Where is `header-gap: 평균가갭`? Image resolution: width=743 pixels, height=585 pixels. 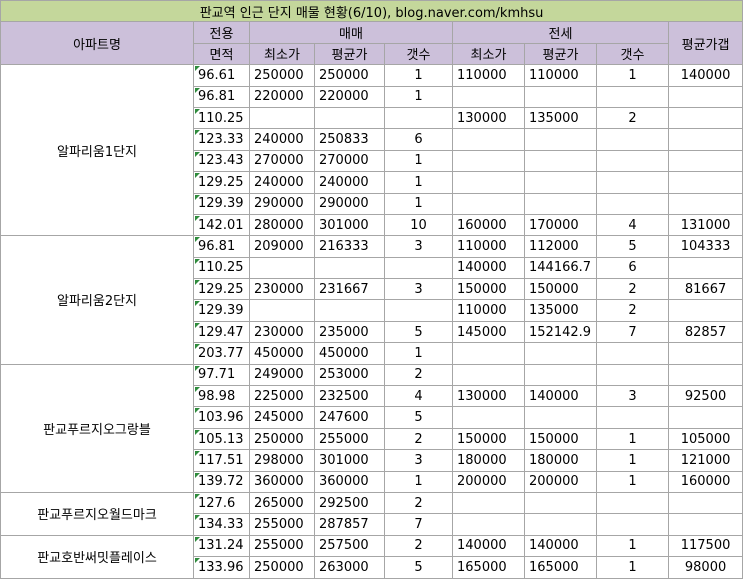 header-gap: 평균가갭 is located at coordinates (705, 43).